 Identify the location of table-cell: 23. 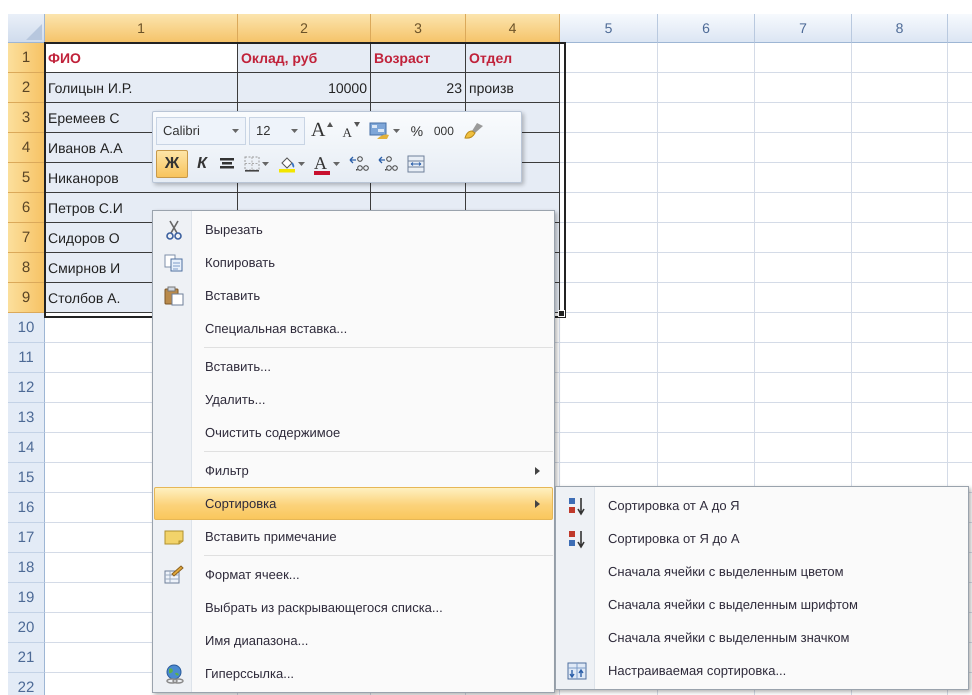
(418, 88).